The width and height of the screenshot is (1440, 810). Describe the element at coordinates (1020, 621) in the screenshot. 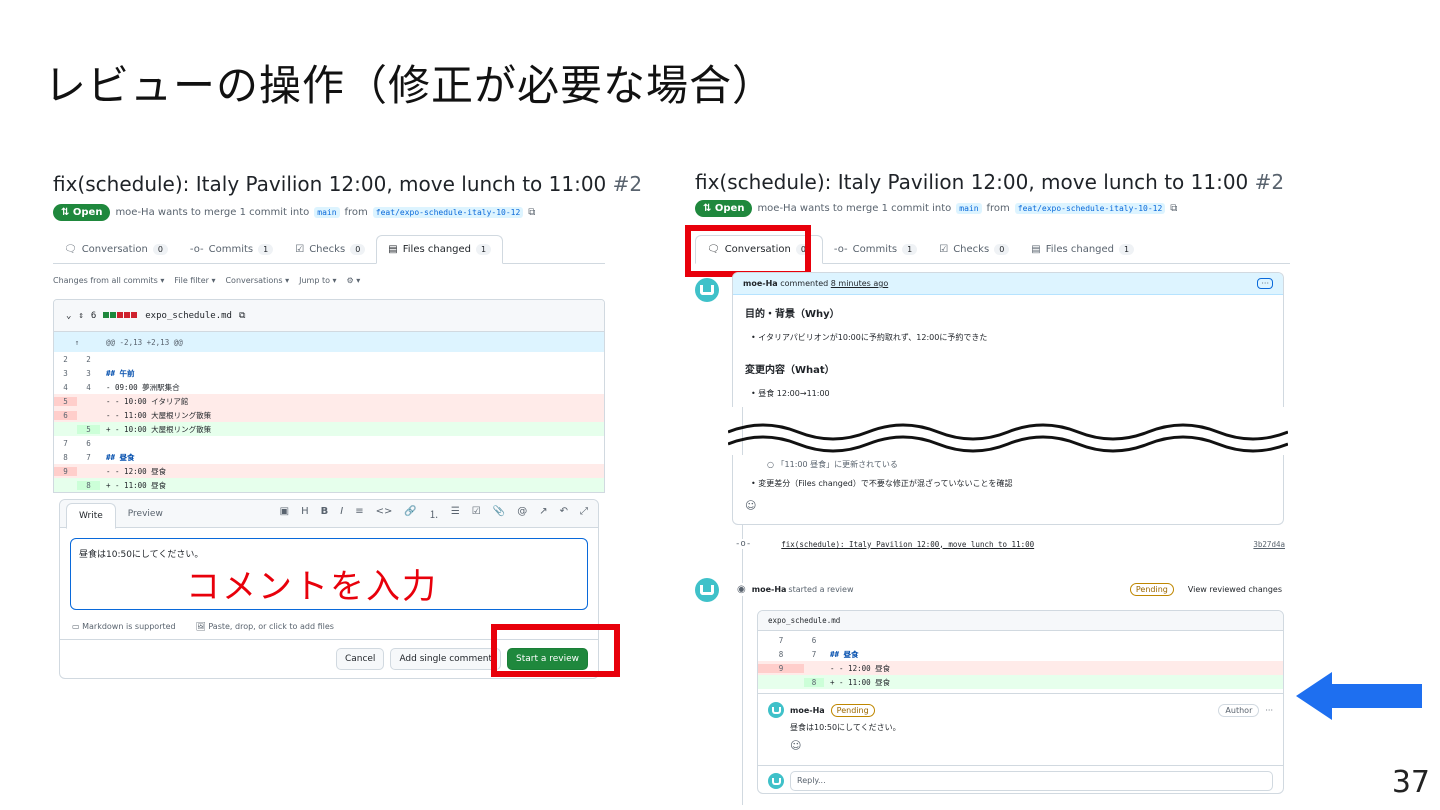

I see `review-file-name: expo_schedule.md` at that location.